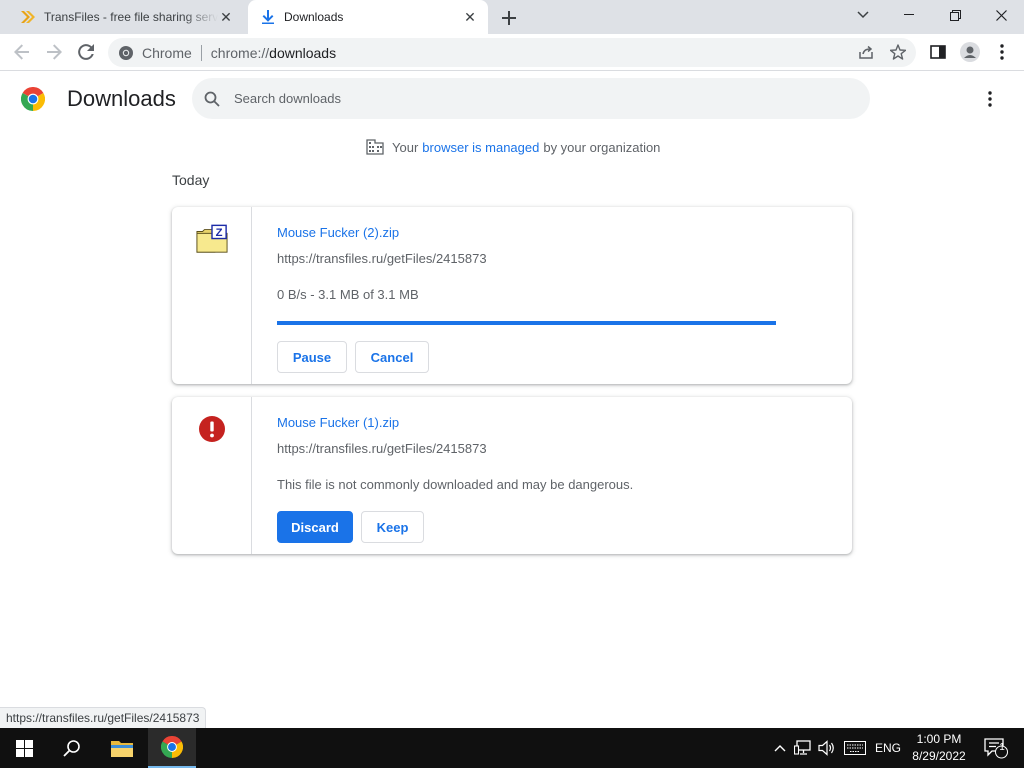 The width and height of the screenshot is (1024, 768). I want to click on date-header: Today, so click(191, 180).